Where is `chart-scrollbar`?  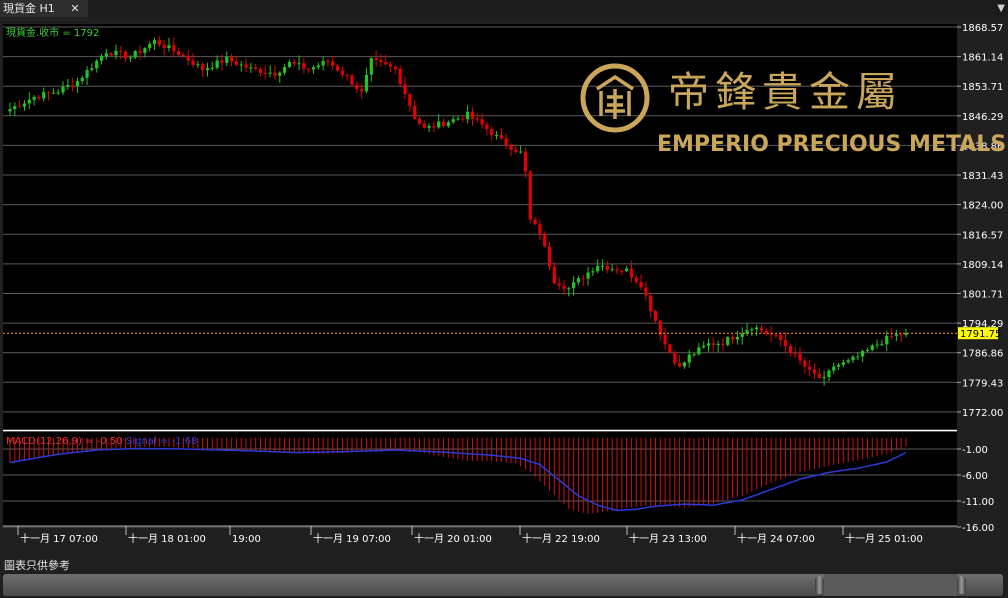
chart-scrollbar is located at coordinates (503, 585).